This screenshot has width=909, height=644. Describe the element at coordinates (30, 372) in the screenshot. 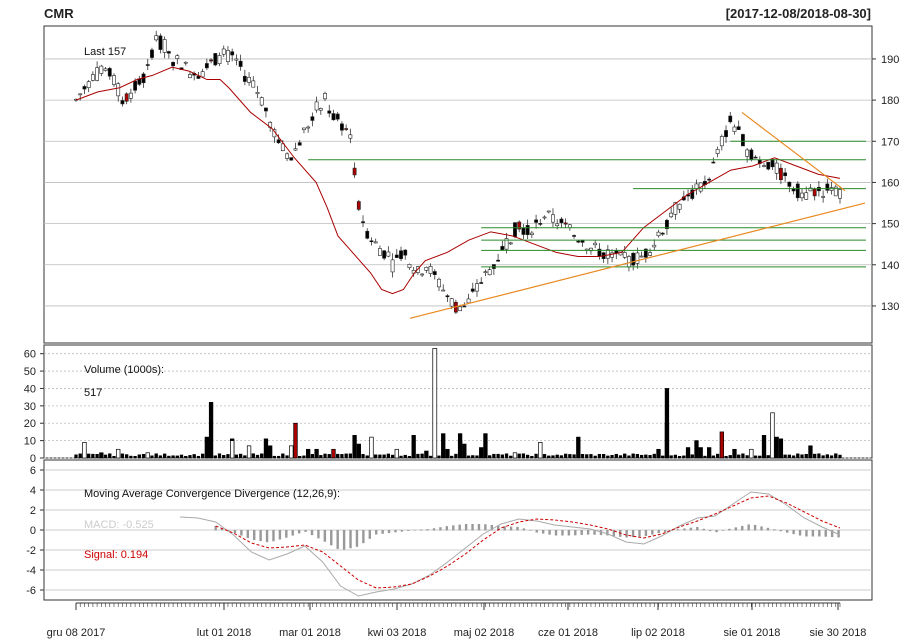

I see `y-tick-label: 50` at that location.